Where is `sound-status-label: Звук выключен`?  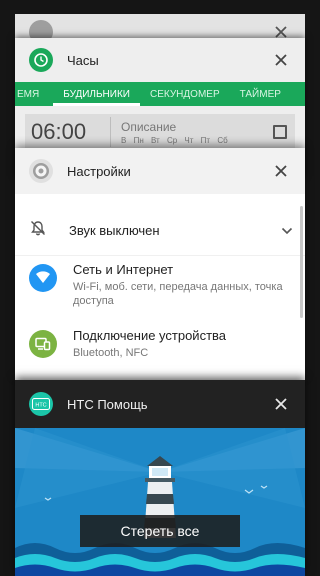
sound-status-label: Звук выключен is located at coordinates (114, 230).